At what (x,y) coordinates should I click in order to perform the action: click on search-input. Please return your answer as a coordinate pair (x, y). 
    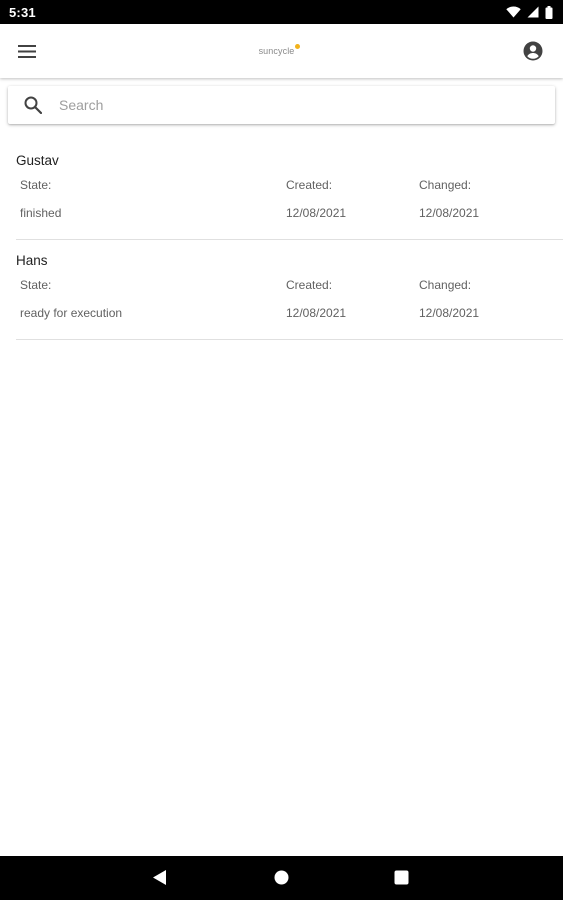
    Looking at the image, I should click on (289, 105).